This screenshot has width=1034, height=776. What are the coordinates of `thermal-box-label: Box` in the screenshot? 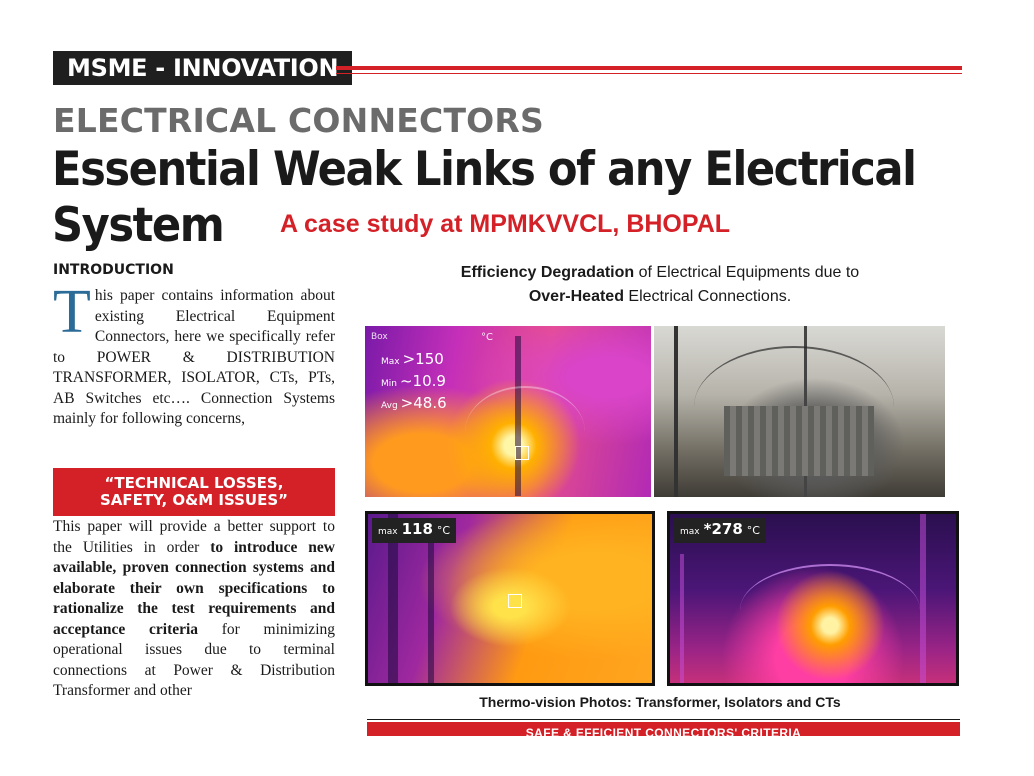 It's located at (379, 337).